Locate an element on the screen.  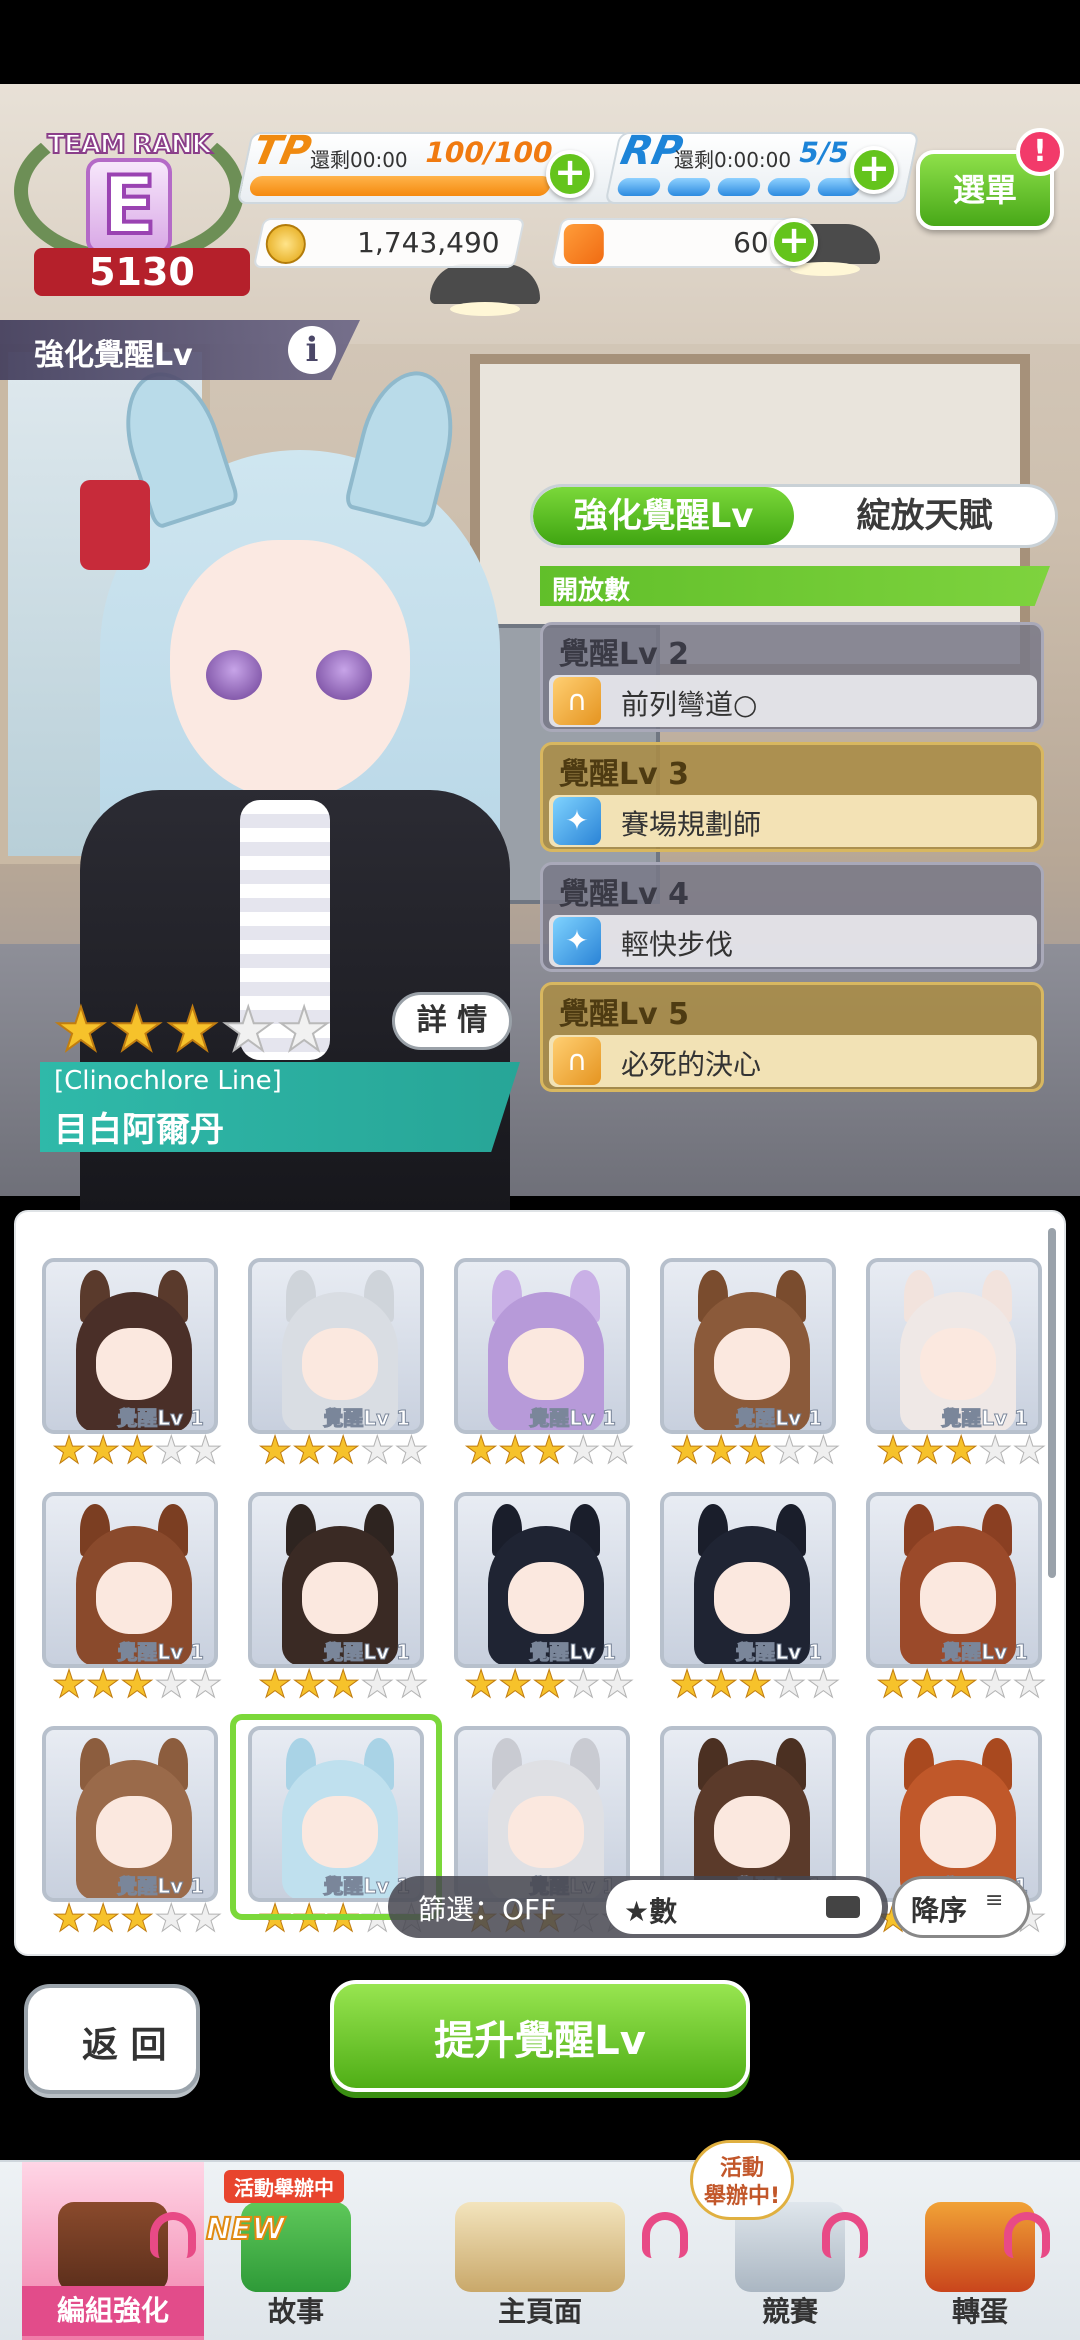
awakening-card-lv3: 覺醒Lv 3 ✦ 賽場規劃師 is located at coordinates (792, 797).